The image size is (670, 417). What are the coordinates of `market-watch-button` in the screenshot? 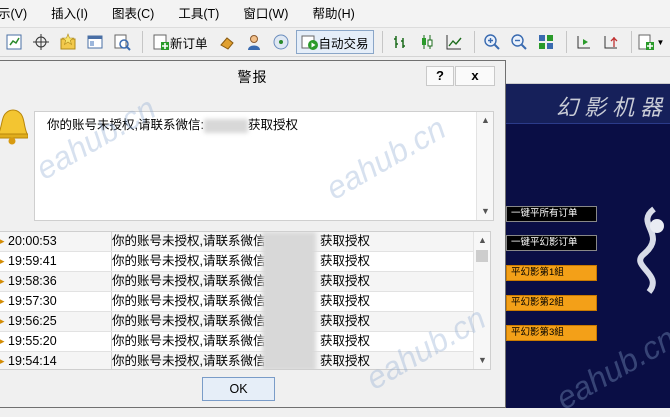 It's located at (254, 42).